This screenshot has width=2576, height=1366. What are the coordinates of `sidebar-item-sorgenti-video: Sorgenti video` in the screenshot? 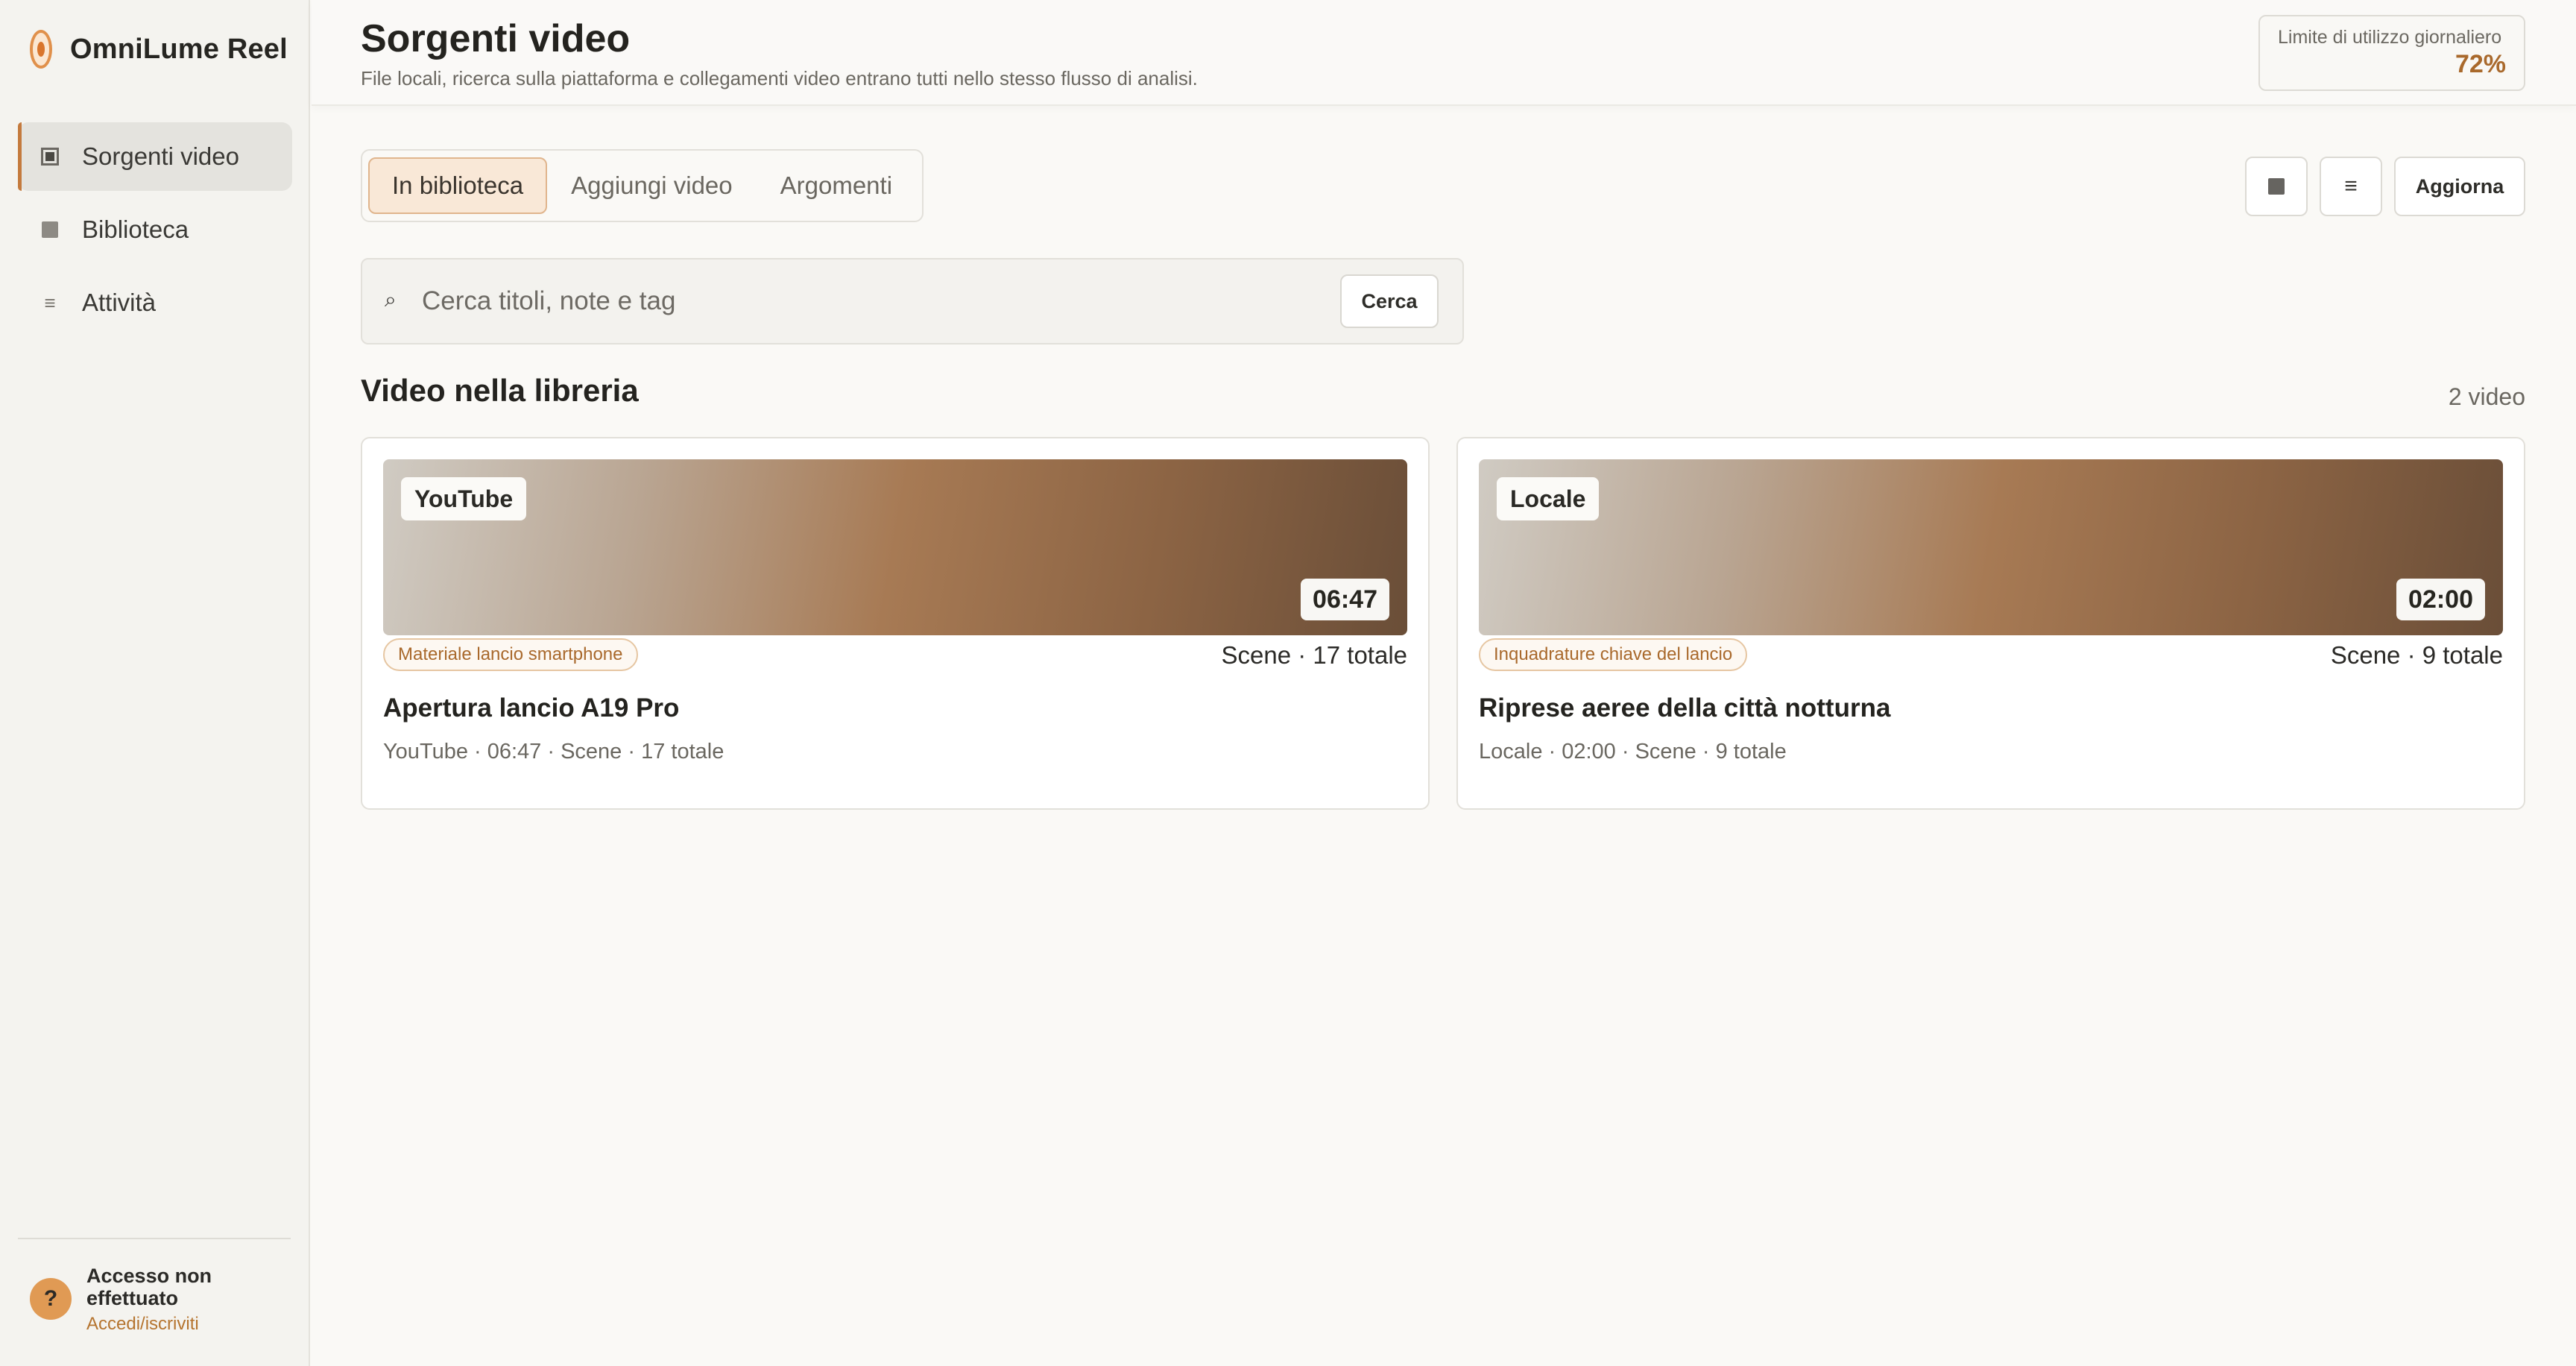 It's located at (155, 156).